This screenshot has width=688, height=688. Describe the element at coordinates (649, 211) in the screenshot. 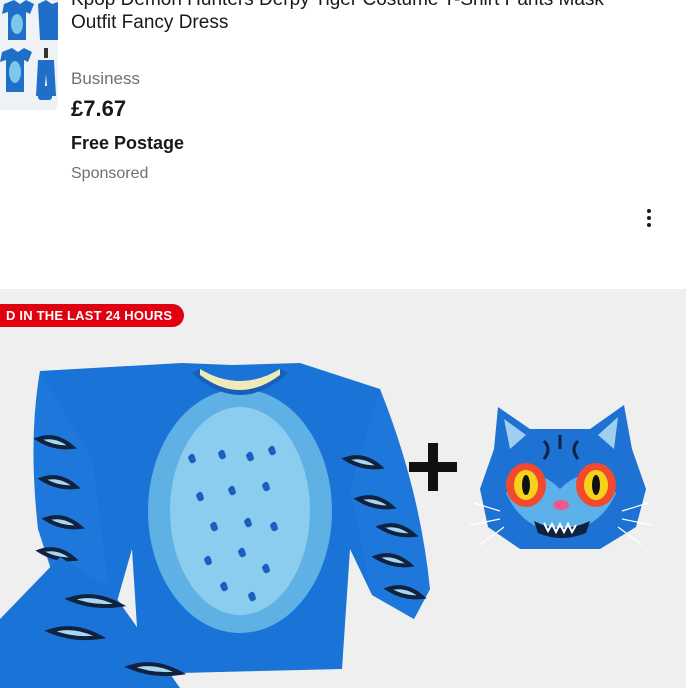

I see `more-vertical-icon` at that location.